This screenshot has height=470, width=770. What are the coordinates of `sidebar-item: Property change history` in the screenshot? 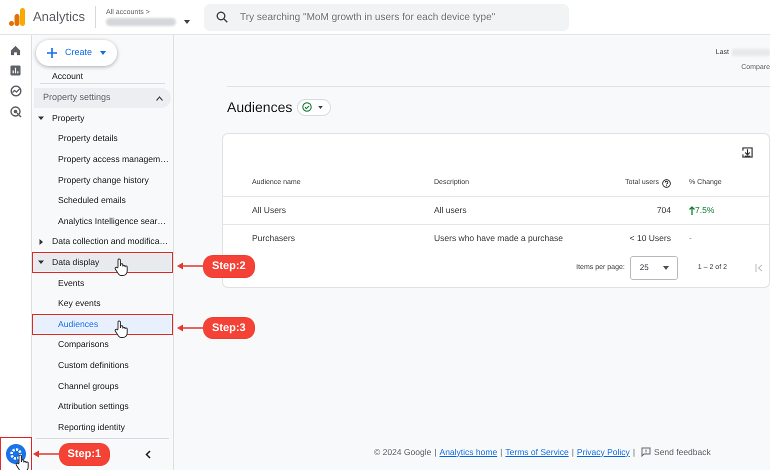 It's located at (102, 180).